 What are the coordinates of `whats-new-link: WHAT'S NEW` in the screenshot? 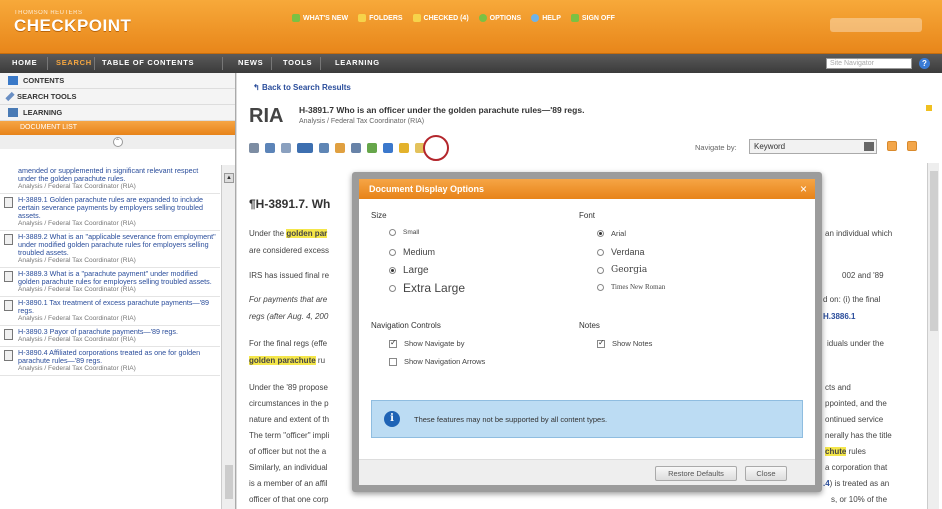 It's located at (320, 18).